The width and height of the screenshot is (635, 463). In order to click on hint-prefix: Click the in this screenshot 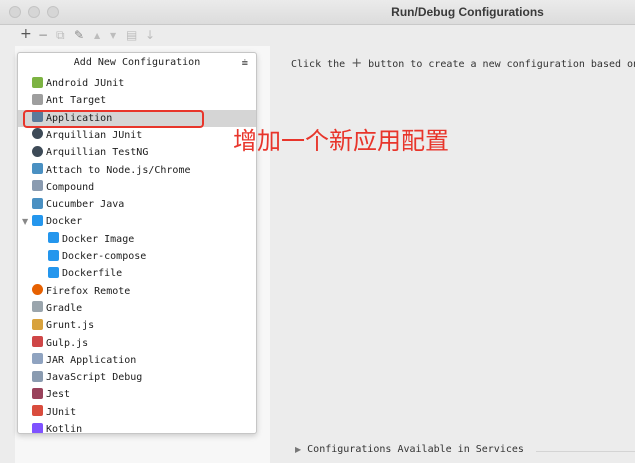, I will do `click(318, 64)`.